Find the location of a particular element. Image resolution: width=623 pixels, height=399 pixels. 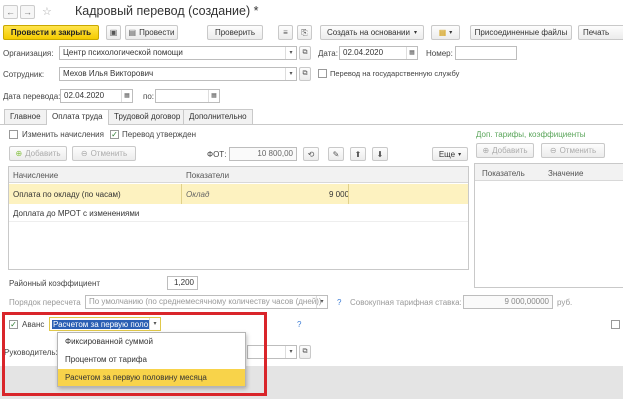

to-date-field: ▦ is located at coordinates (187, 96).